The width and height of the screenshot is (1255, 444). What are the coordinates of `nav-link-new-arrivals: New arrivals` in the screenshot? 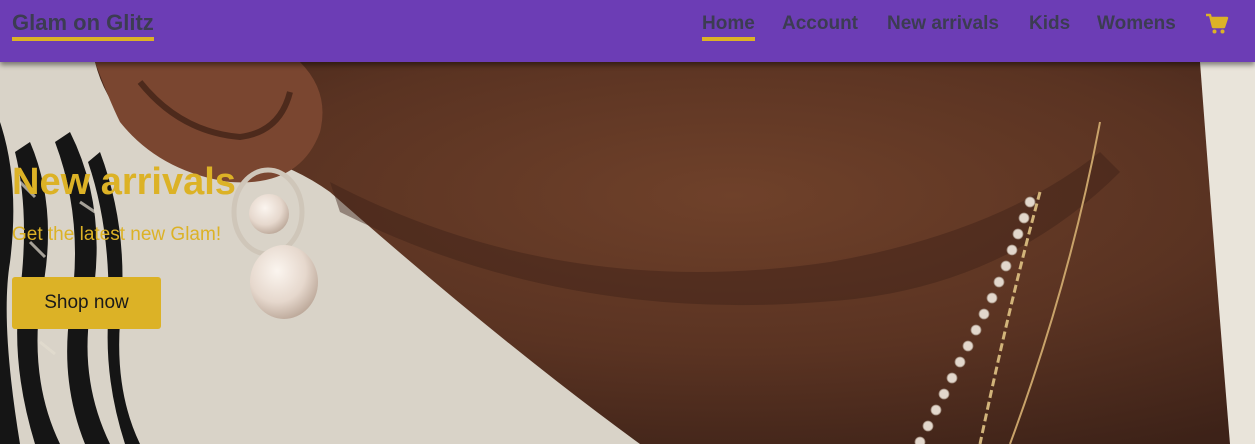 It's located at (943, 27).